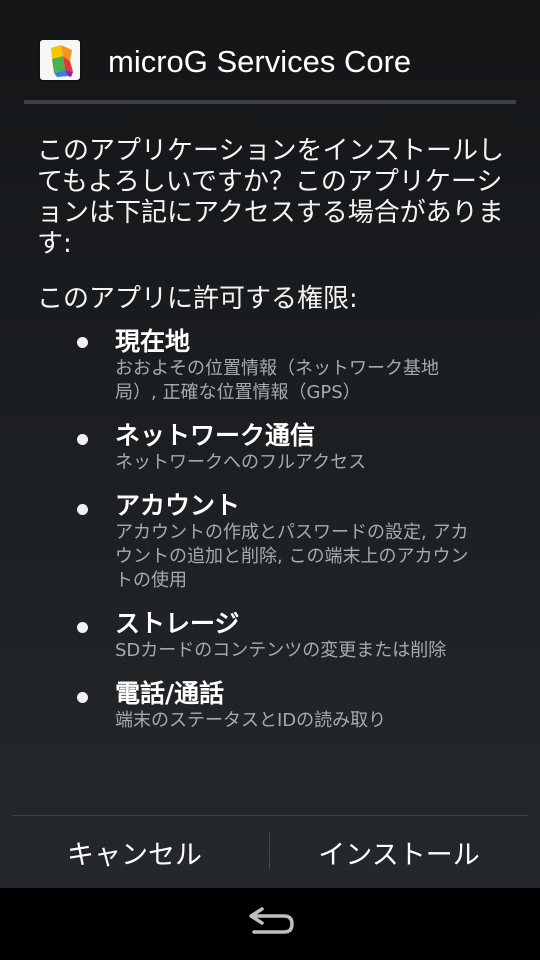  I want to click on permission-title: 電話/通話, so click(170, 693).